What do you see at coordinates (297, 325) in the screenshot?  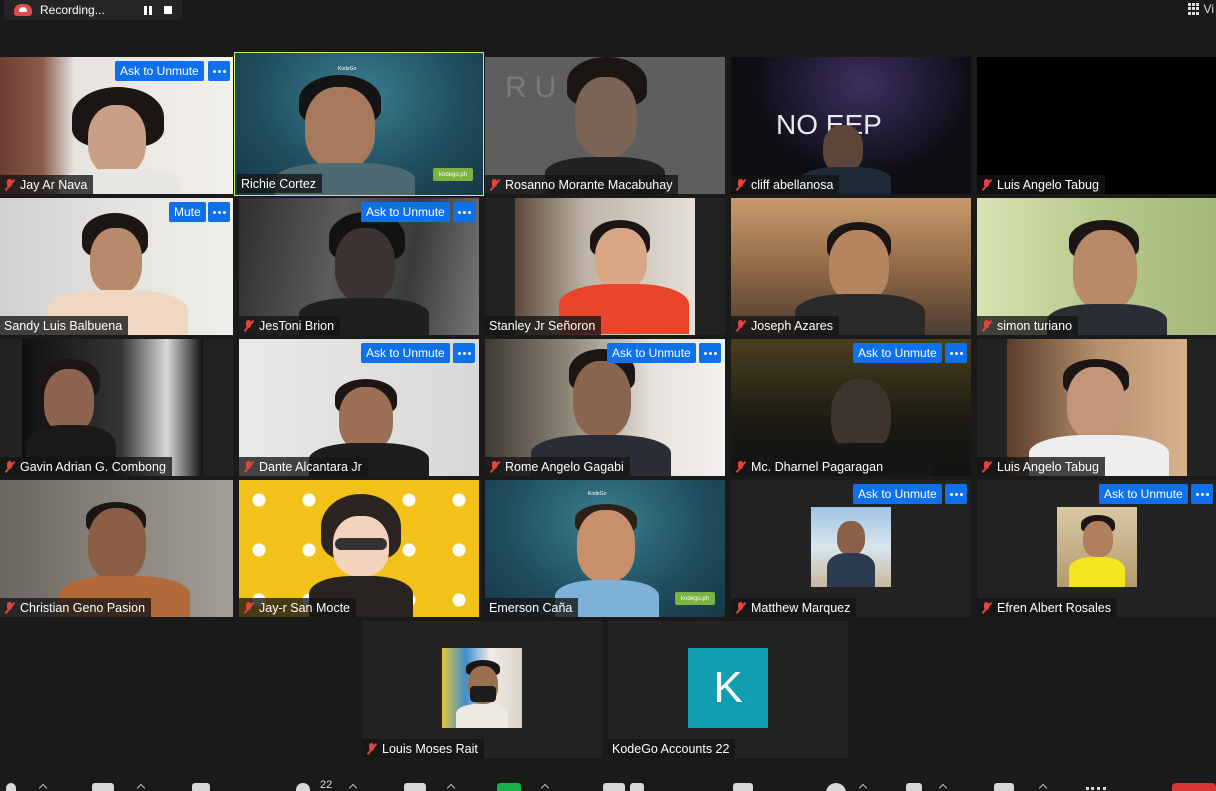 I see `participant-name: JesToni Brion` at bounding box center [297, 325].